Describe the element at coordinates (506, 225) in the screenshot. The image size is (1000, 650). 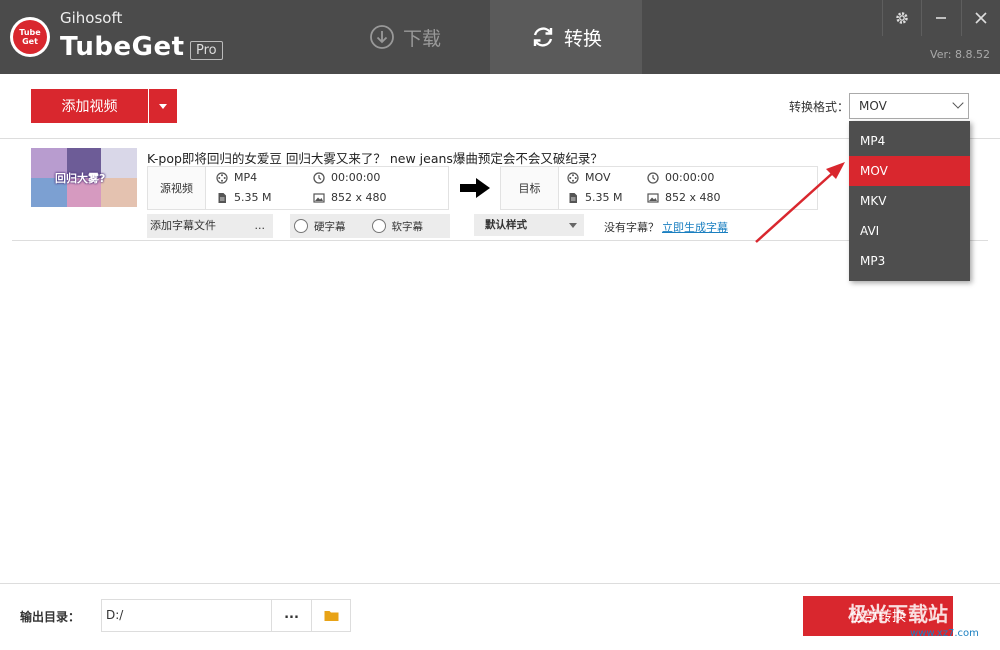
I see `subtitle-style-value: 默认样式` at that location.